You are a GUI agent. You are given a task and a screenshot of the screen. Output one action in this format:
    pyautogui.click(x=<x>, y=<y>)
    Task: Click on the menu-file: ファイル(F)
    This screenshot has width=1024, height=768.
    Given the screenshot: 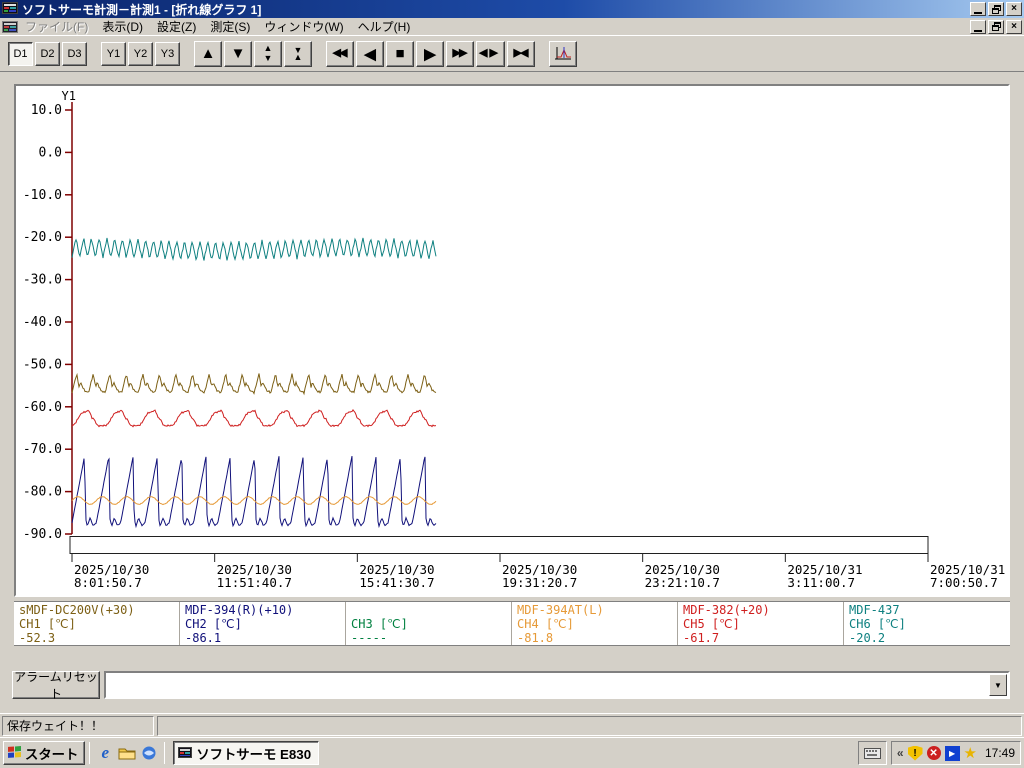 What is the action you would take?
    pyautogui.click(x=56, y=26)
    